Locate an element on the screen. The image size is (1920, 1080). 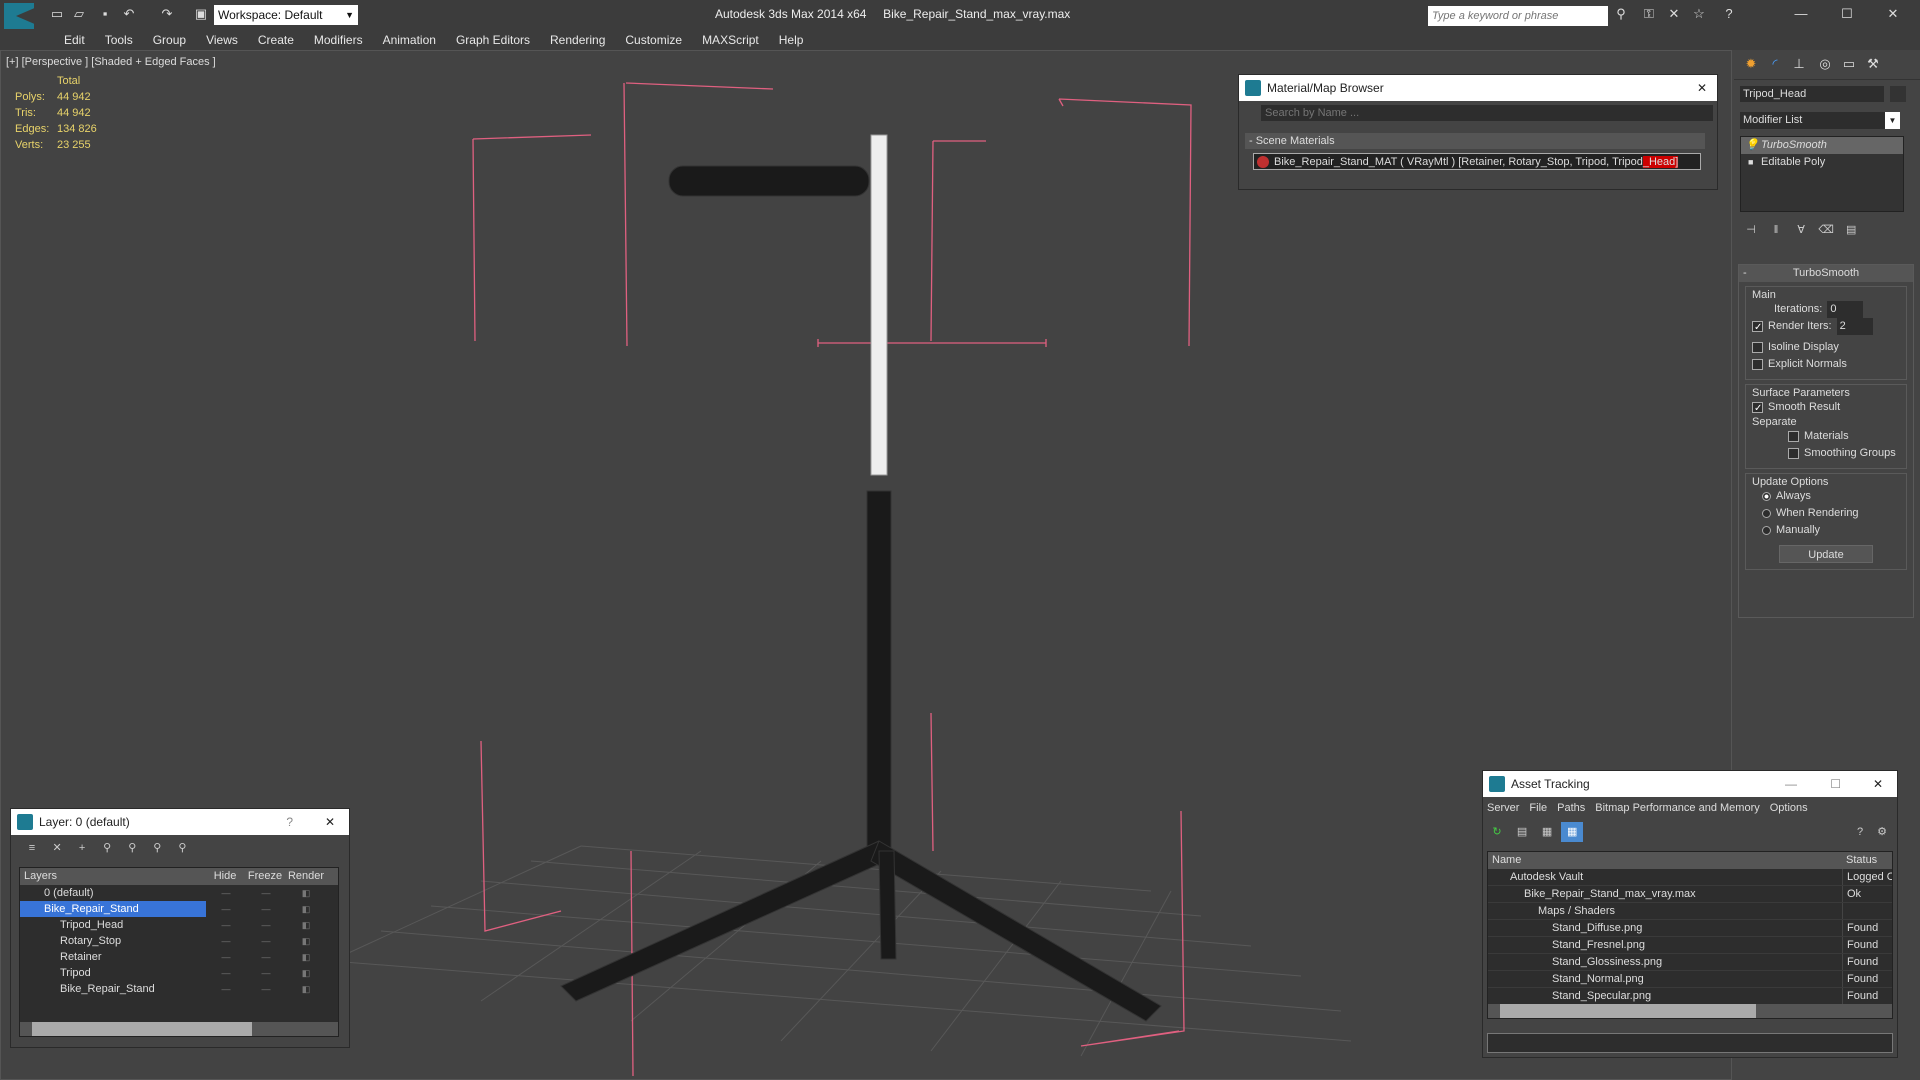
menu-views: Views is located at coordinates (222, 40).